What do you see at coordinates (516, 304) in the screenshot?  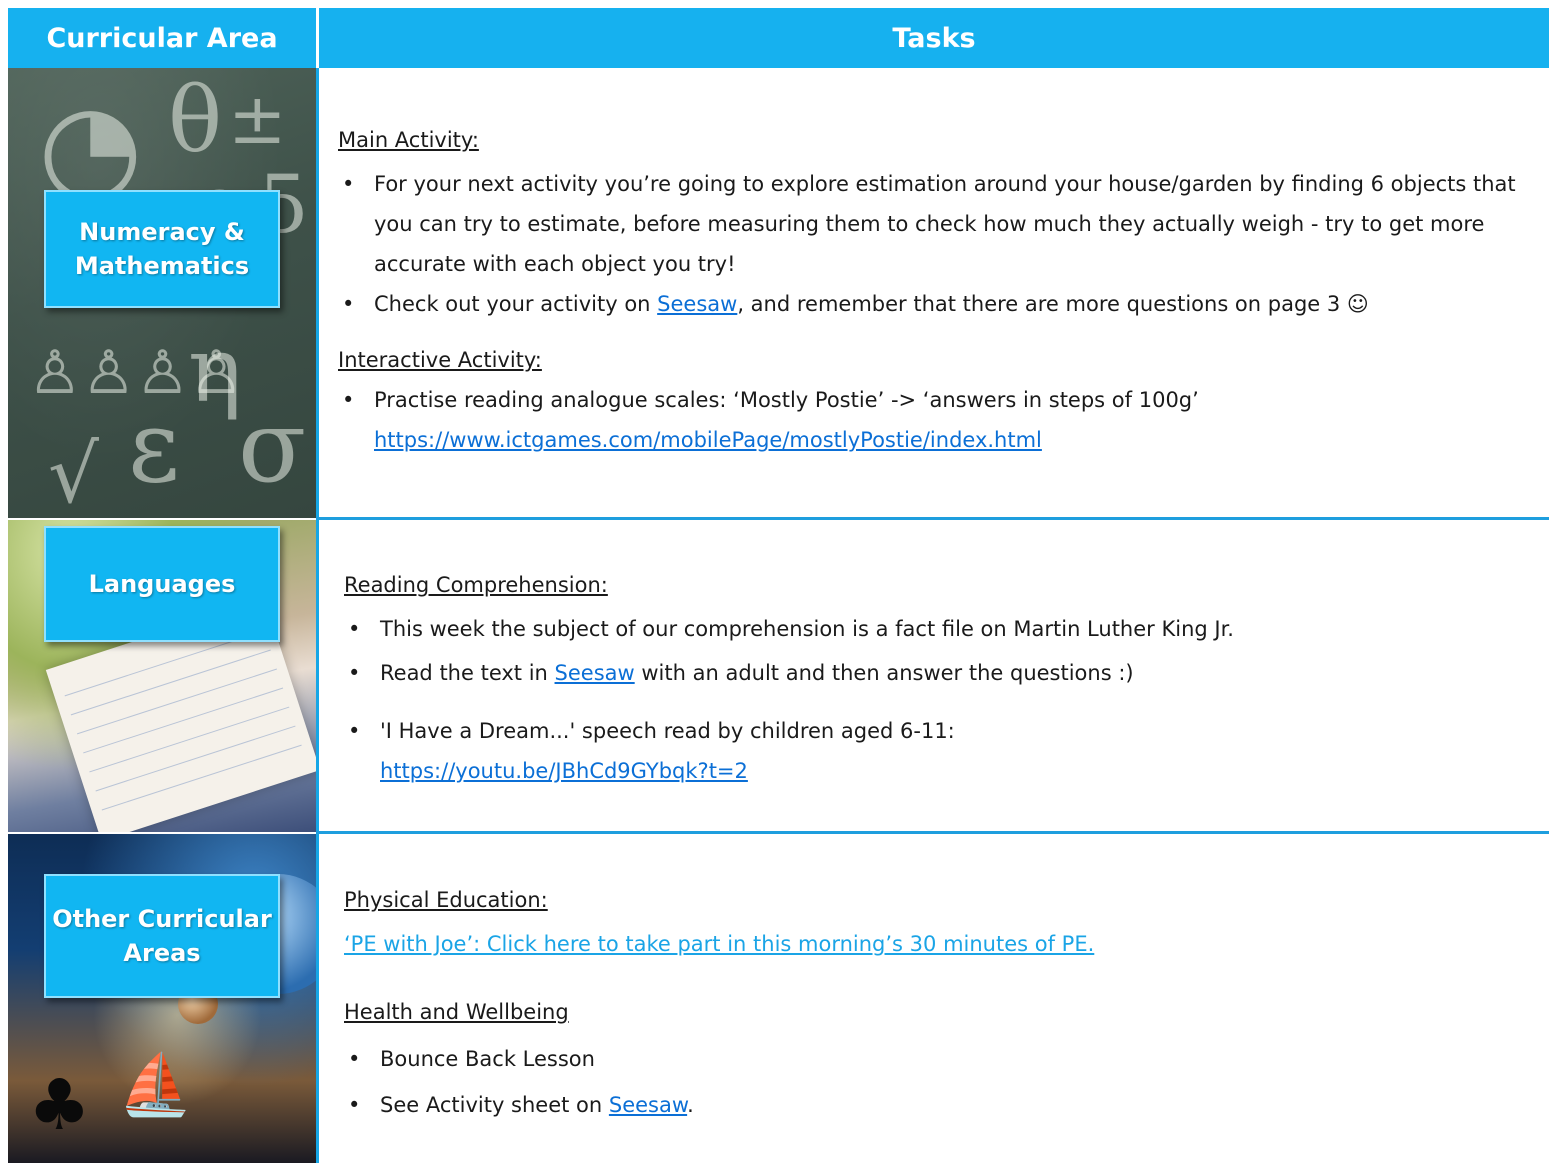 I see `text-span: Check out your activity on` at bounding box center [516, 304].